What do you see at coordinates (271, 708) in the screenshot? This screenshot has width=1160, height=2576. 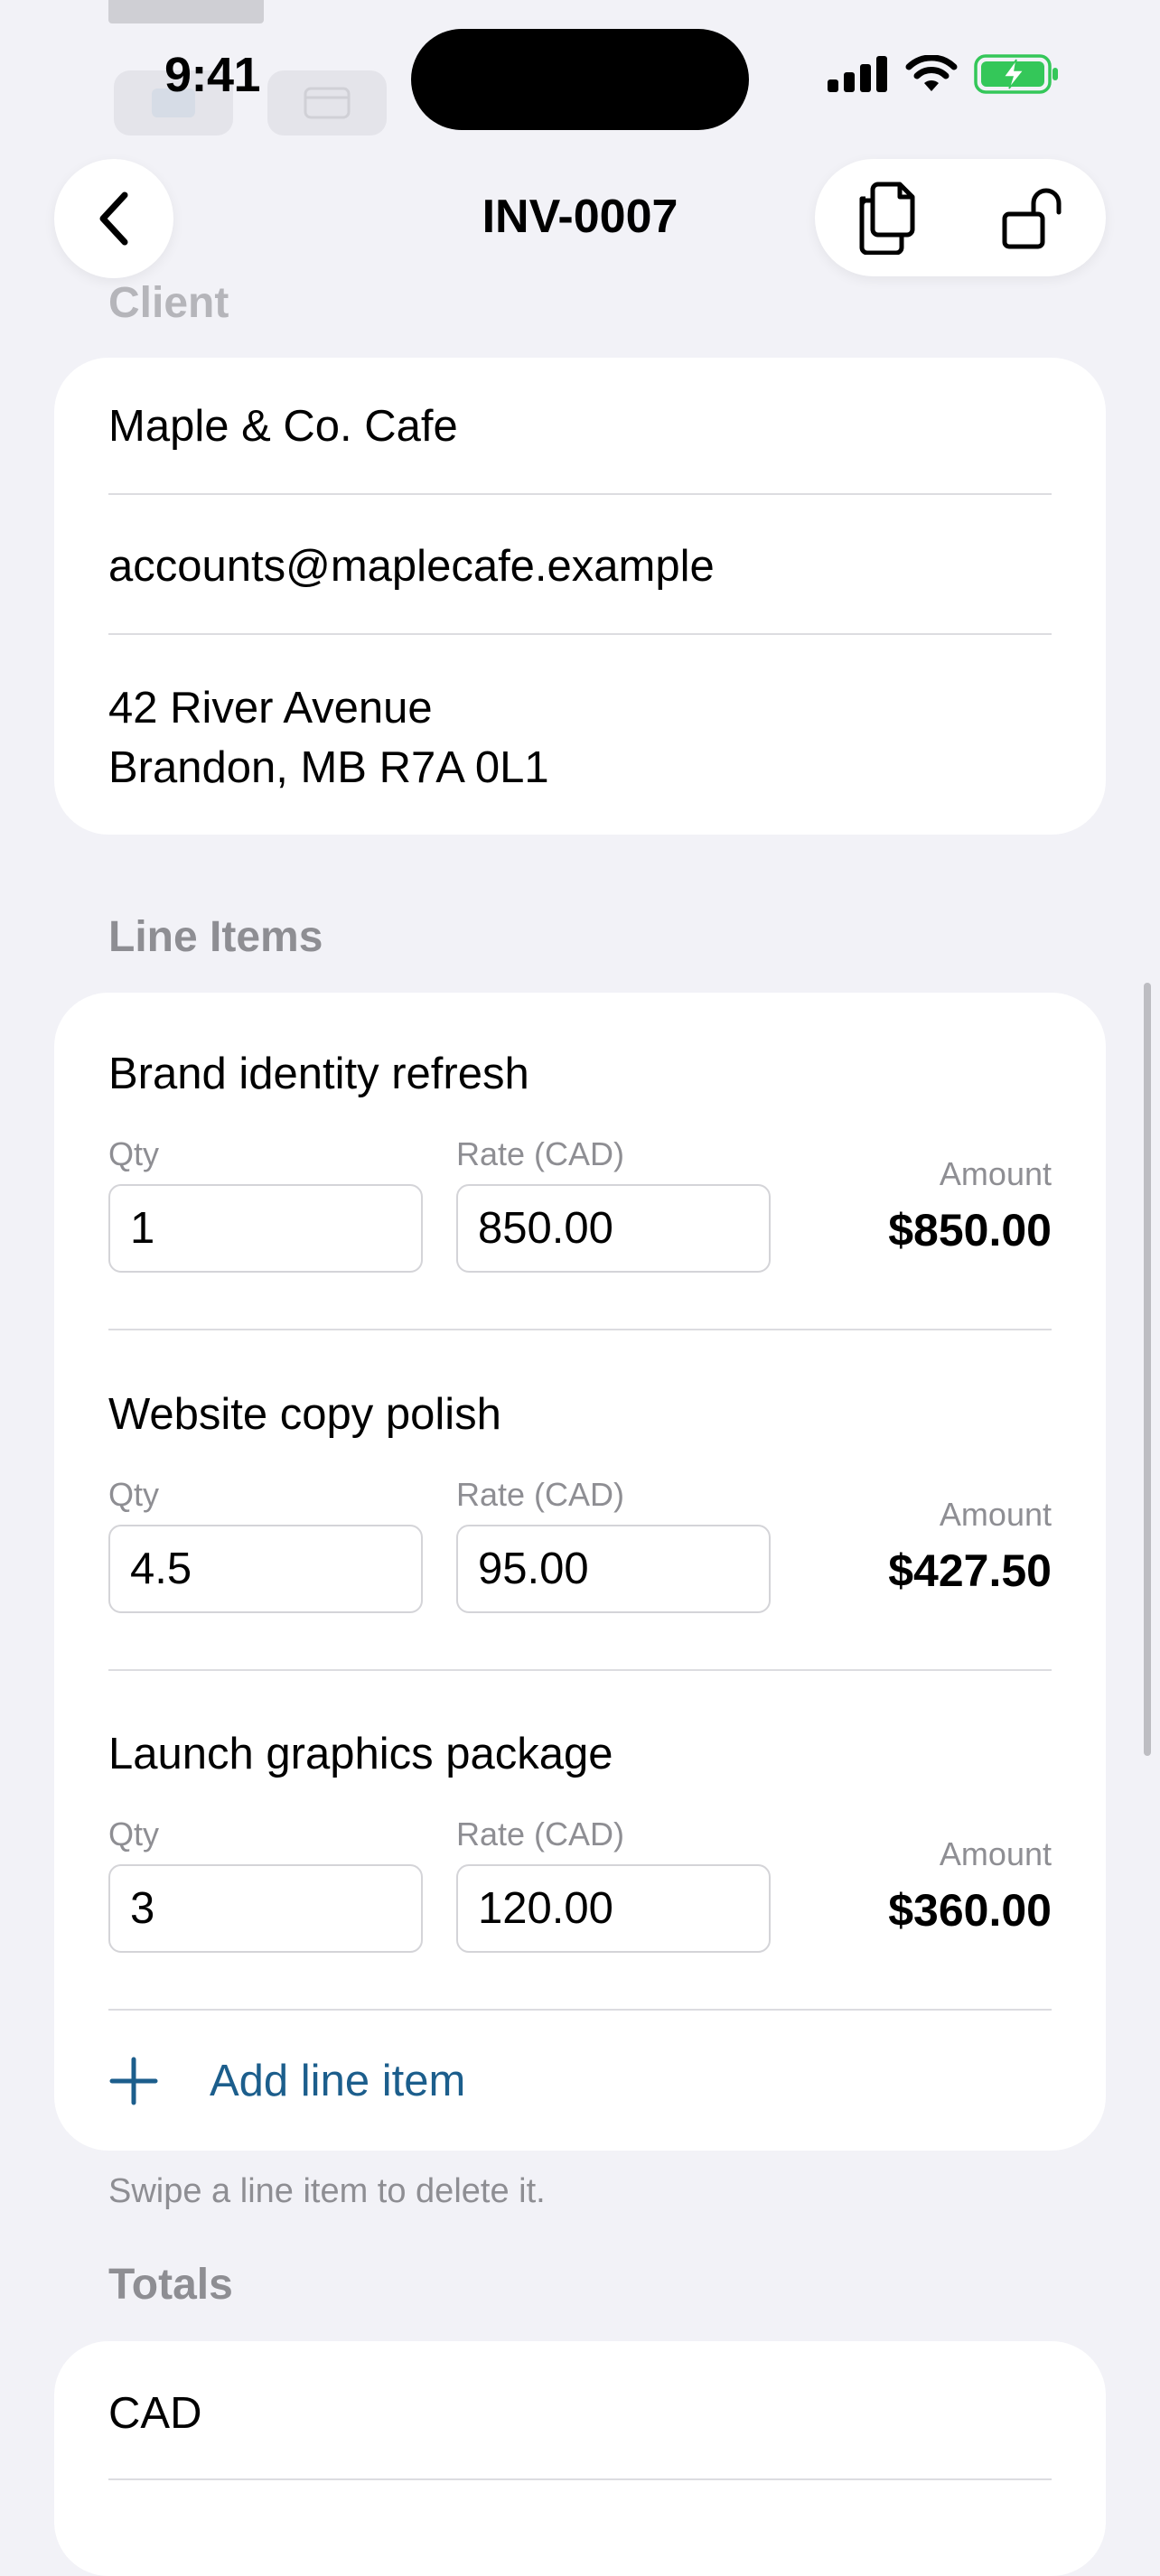 I see `address-line-1: 42 River Avenue` at bounding box center [271, 708].